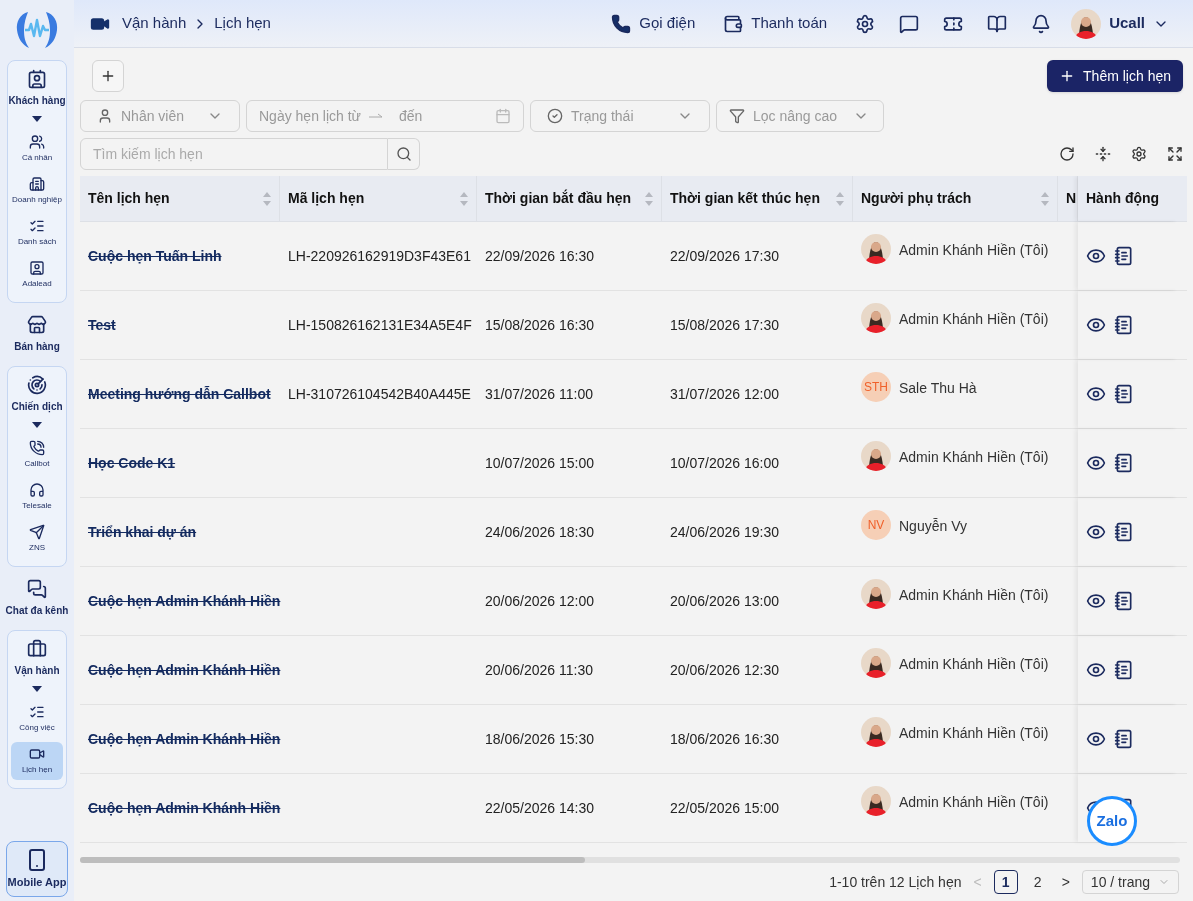  I want to click on start-time: 31/07/2026 11:00, so click(539, 394).